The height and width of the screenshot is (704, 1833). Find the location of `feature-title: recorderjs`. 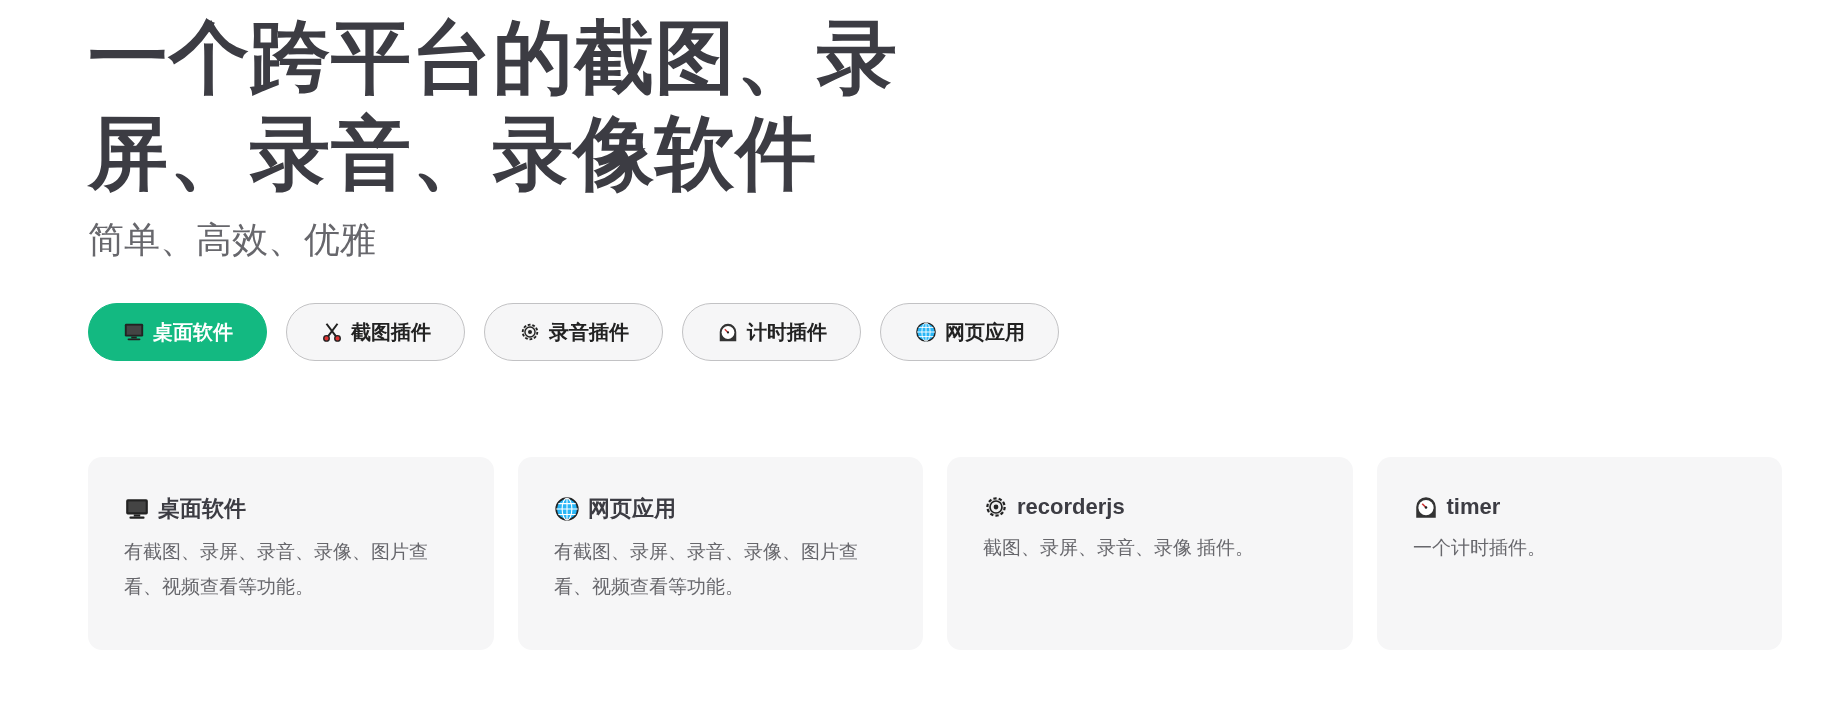

feature-title: recorderjs is located at coordinates (1071, 507).